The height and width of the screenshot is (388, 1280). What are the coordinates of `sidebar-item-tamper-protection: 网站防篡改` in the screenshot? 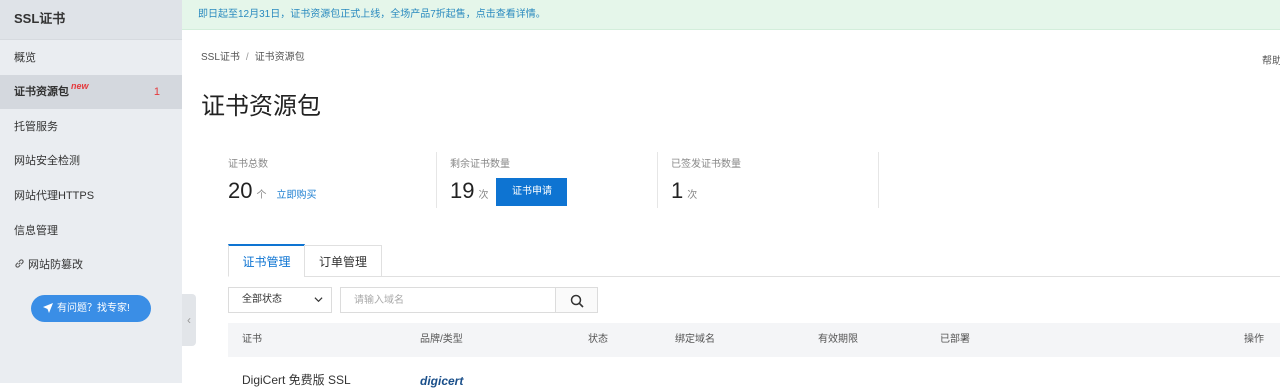 It's located at (91, 265).